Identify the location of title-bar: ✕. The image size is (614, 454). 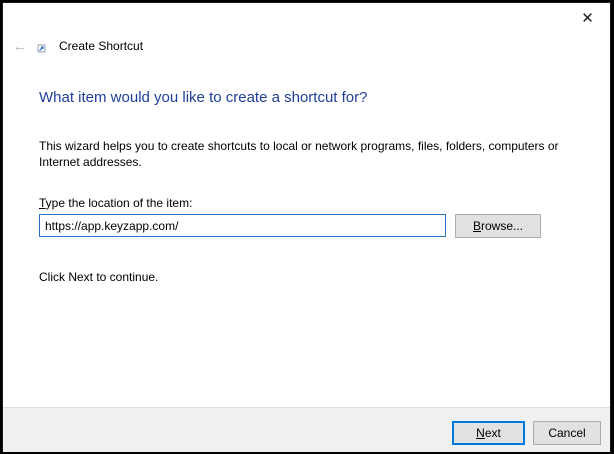
(306, 18).